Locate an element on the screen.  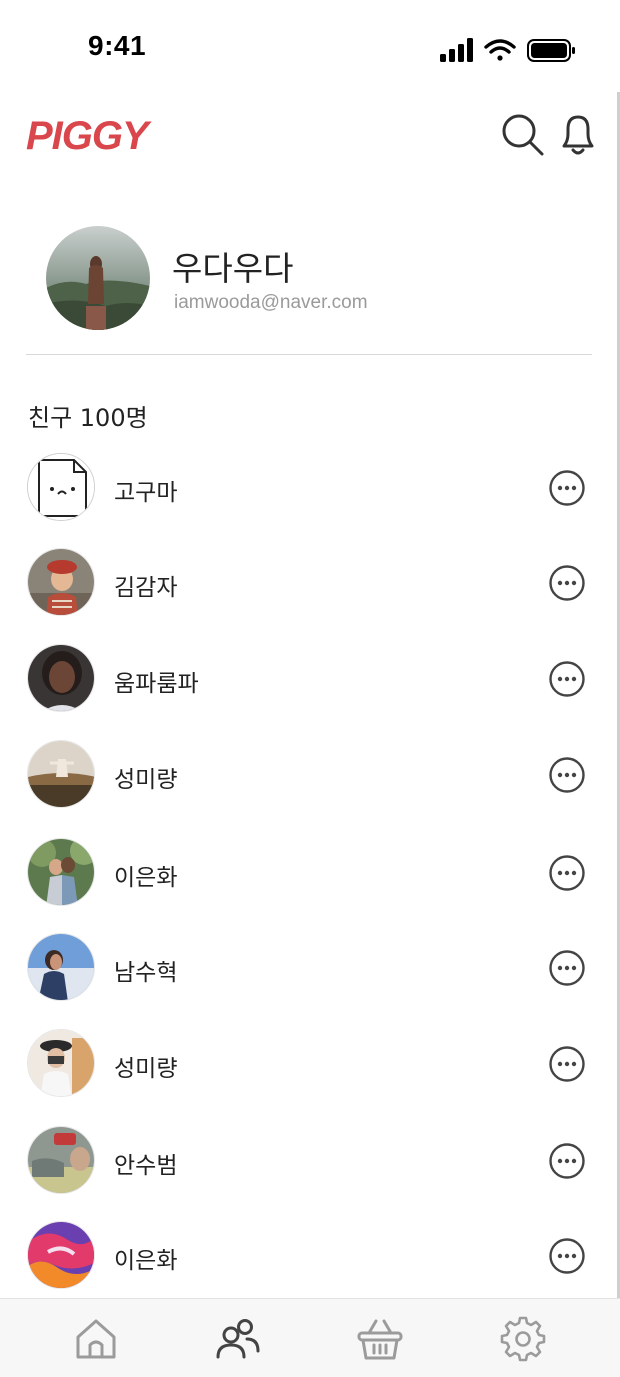
cellular-signal-icon is located at coordinates (456, 50).